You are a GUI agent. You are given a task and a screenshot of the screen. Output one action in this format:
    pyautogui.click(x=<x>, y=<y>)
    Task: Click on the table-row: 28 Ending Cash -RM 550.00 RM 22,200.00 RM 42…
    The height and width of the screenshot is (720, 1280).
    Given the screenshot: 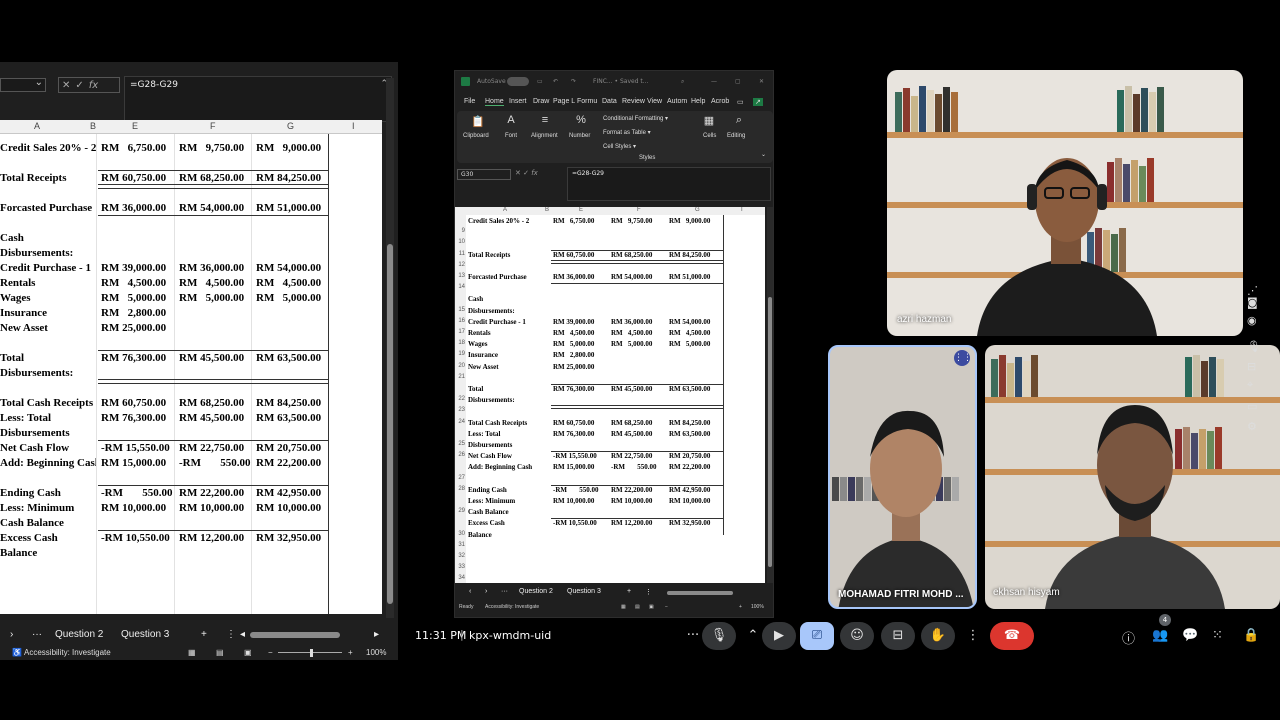 What is the action you would take?
    pyautogui.click(x=610, y=490)
    